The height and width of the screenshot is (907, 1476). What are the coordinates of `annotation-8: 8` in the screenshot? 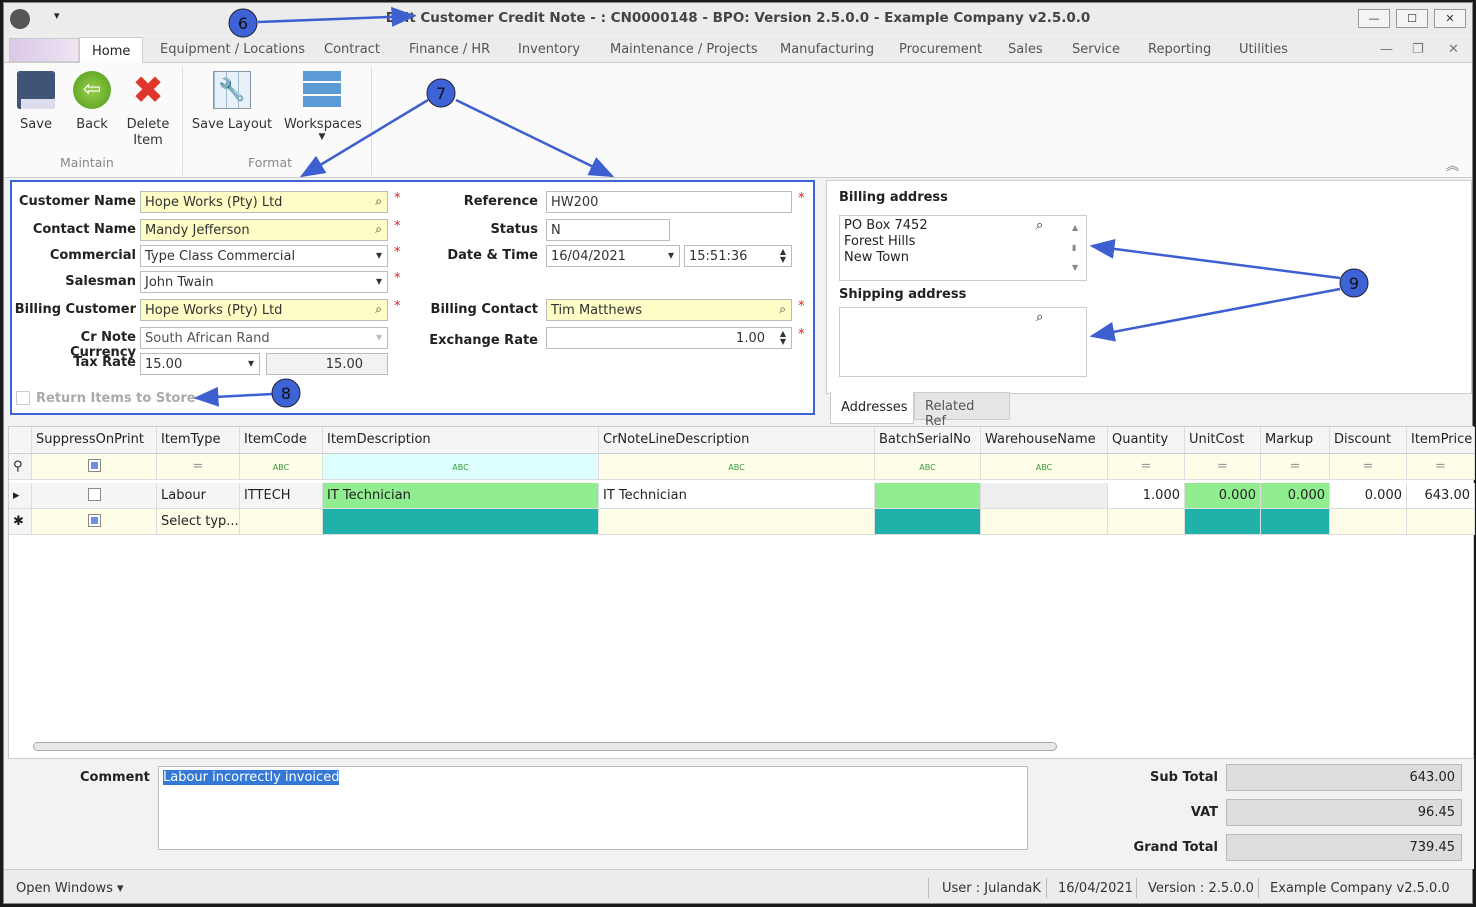 It's located at (286, 393).